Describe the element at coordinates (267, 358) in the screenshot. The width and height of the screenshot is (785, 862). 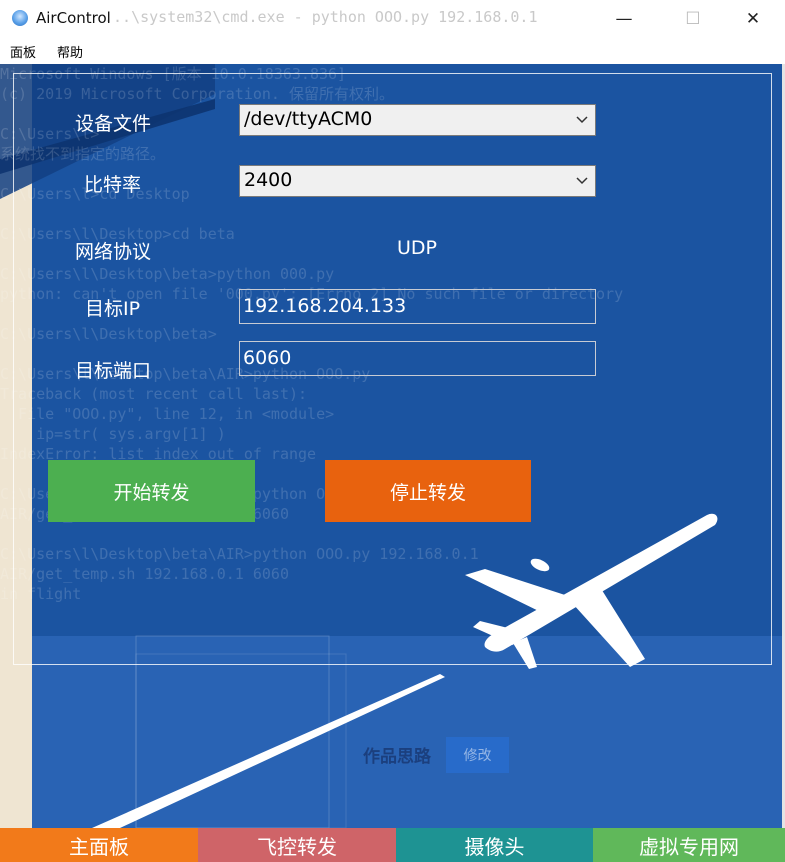
I see `target-port-value: 6060` at that location.